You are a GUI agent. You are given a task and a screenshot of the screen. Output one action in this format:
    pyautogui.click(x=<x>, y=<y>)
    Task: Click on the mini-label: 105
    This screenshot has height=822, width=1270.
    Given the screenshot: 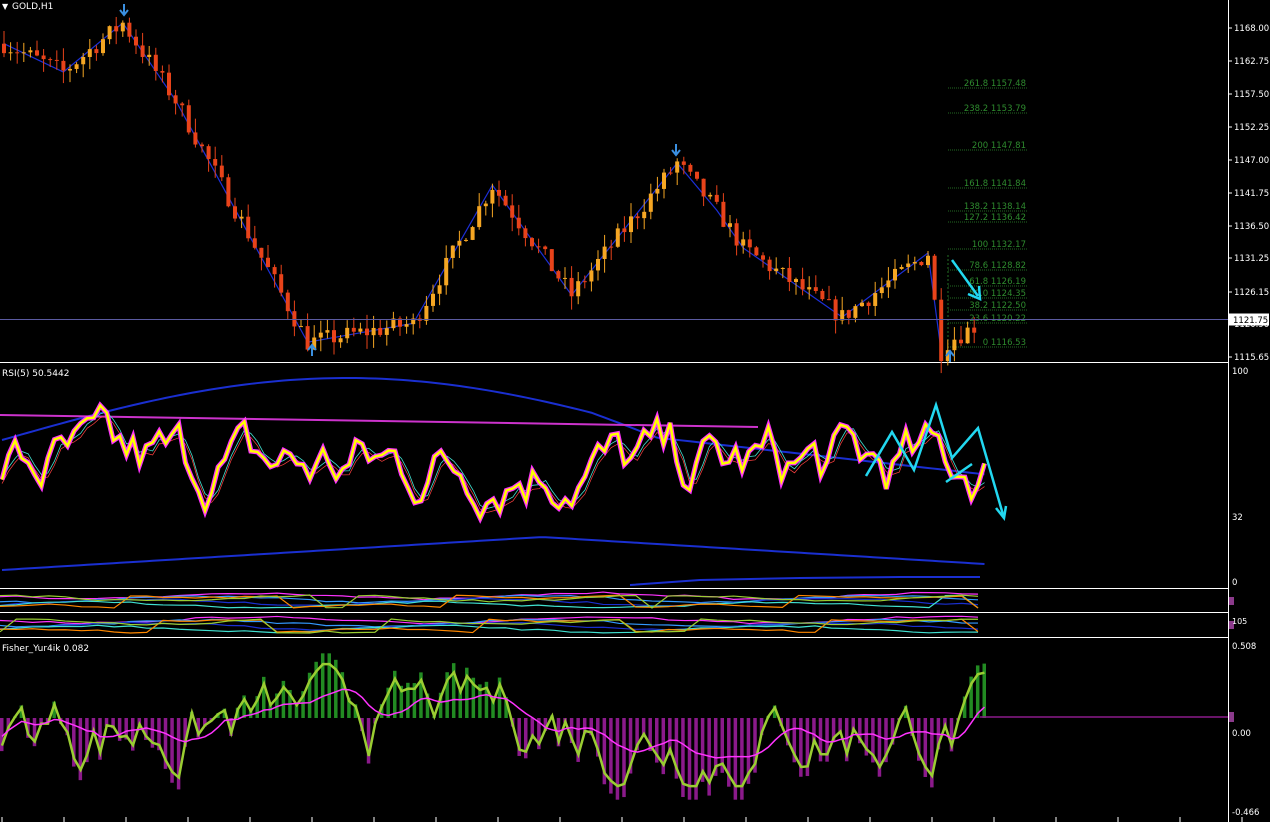 What is the action you would take?
    pyautogui.click(x=1239, y=621)
    